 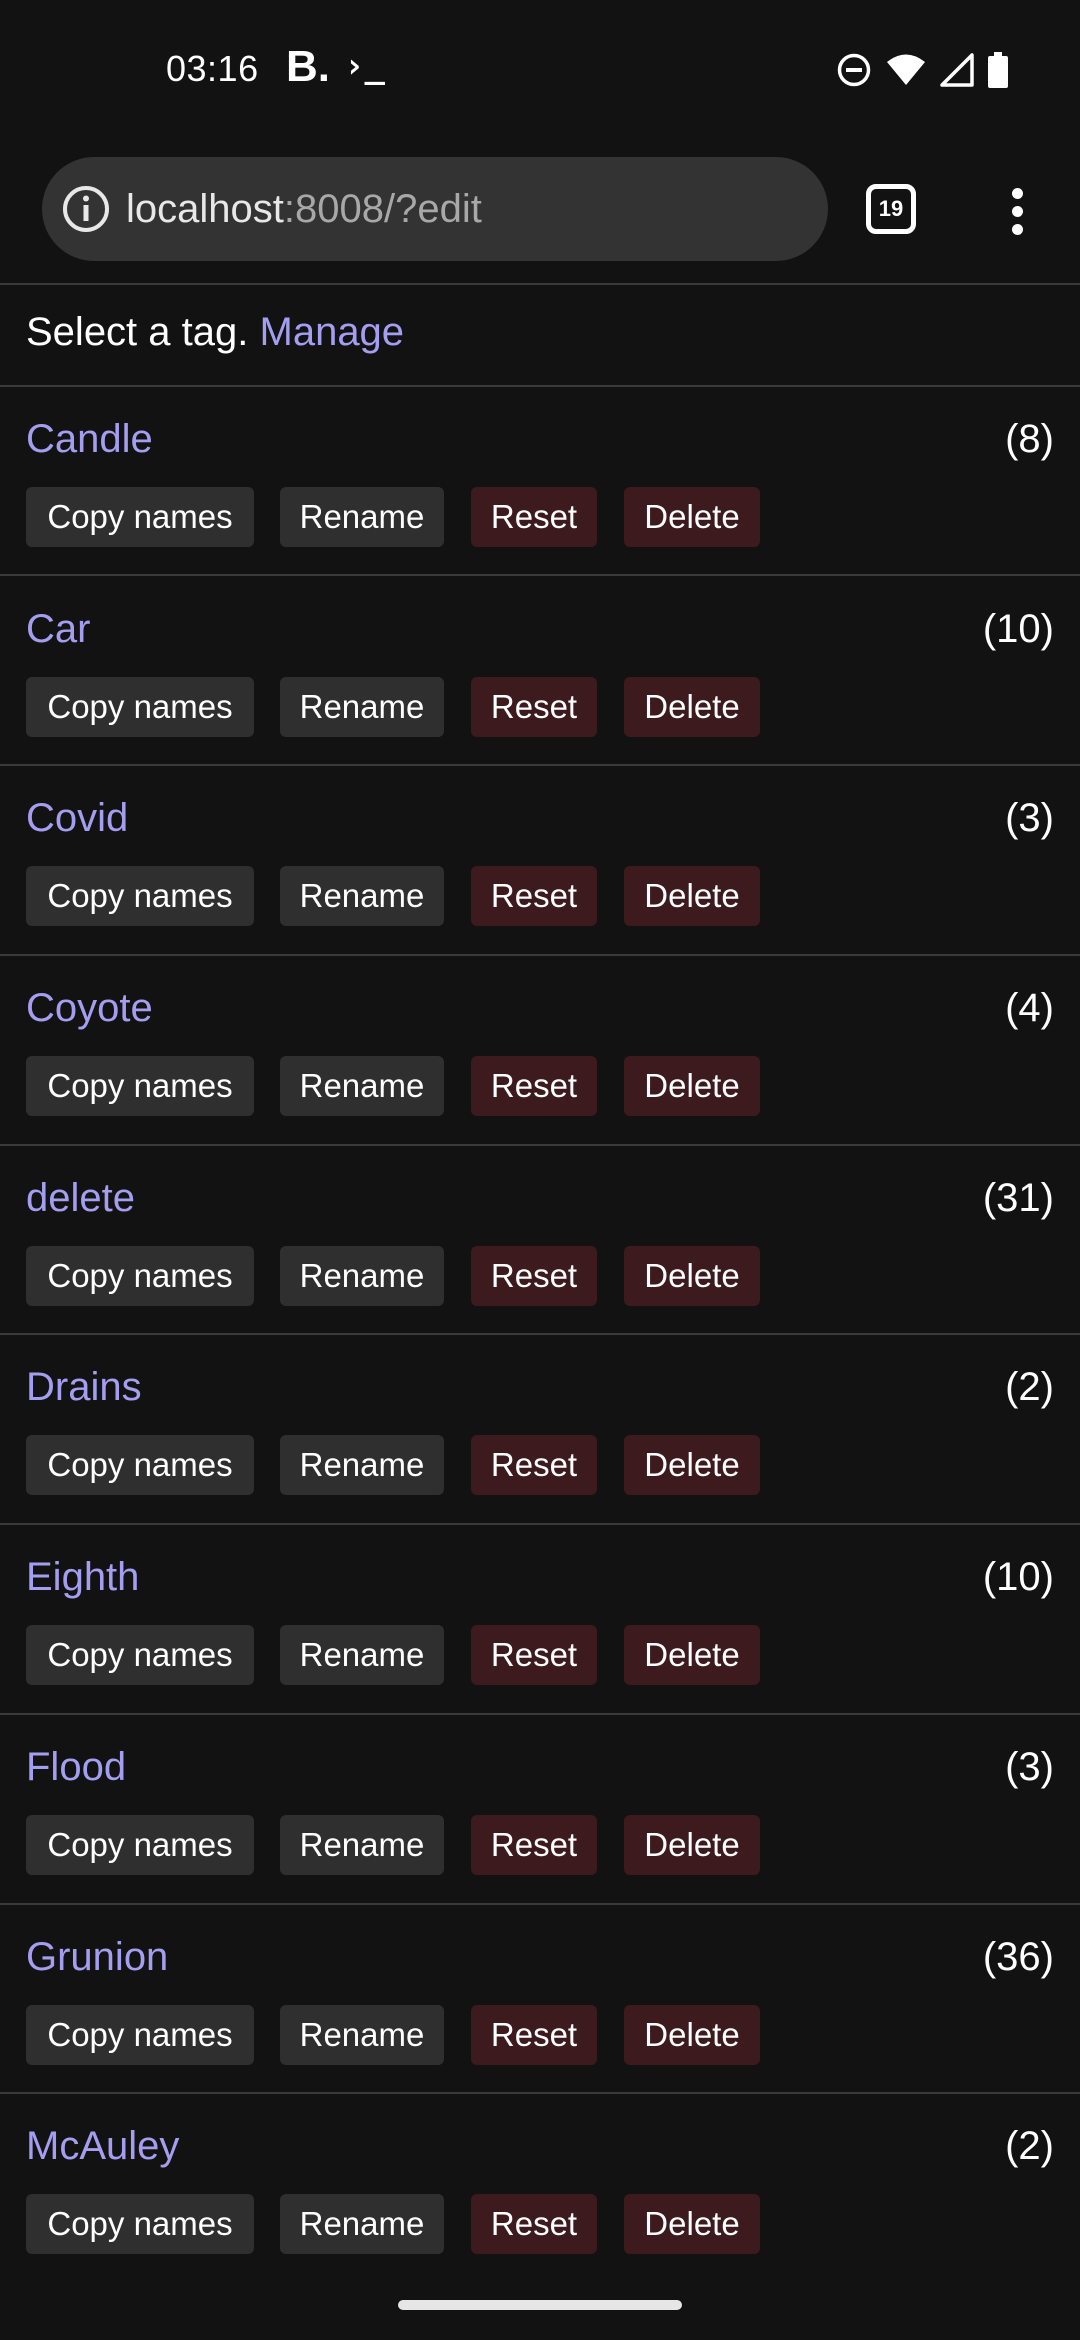 What do you see at coordinates (58, 629) in the screenshot?
I see `tag-link: Car` at bounding box center [58, 629].